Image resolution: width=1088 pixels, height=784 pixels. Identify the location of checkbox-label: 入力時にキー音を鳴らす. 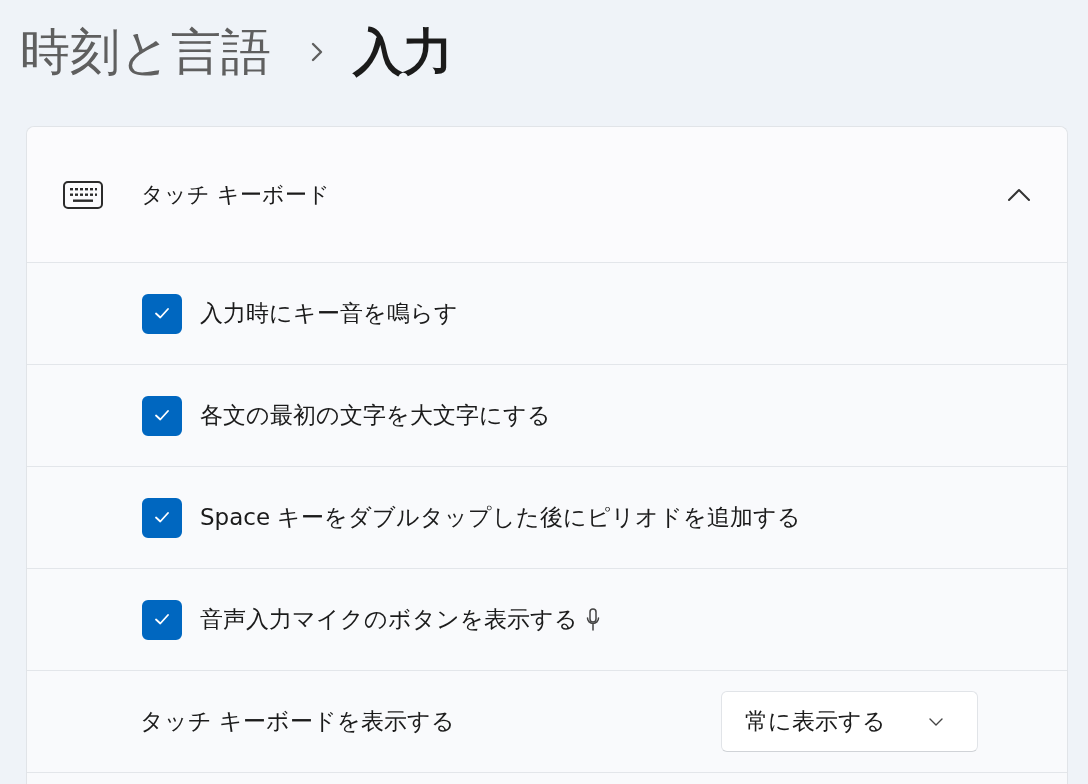
(329, 313).